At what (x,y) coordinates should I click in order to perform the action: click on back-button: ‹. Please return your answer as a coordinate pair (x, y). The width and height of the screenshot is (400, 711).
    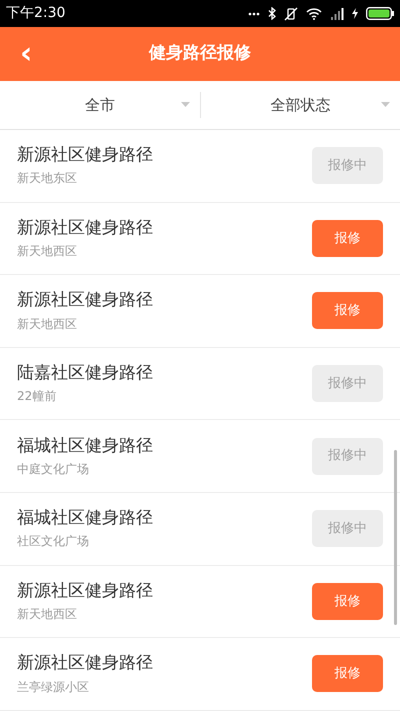
    Looking at the image, I should click on (26, 54).